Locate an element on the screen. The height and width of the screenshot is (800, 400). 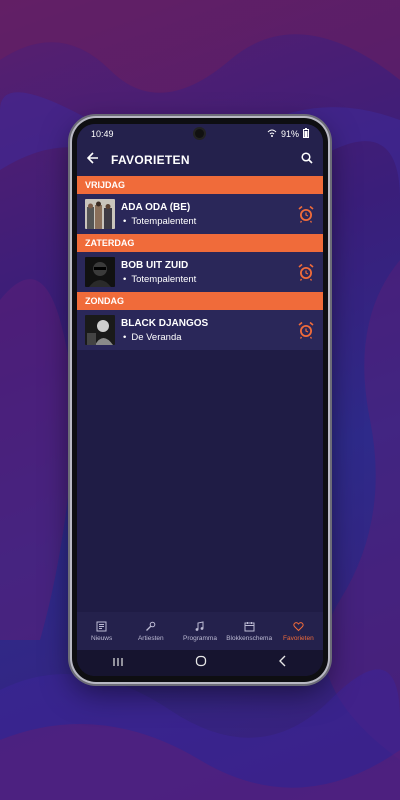
battery-icon is located at coordinates (306, 134).